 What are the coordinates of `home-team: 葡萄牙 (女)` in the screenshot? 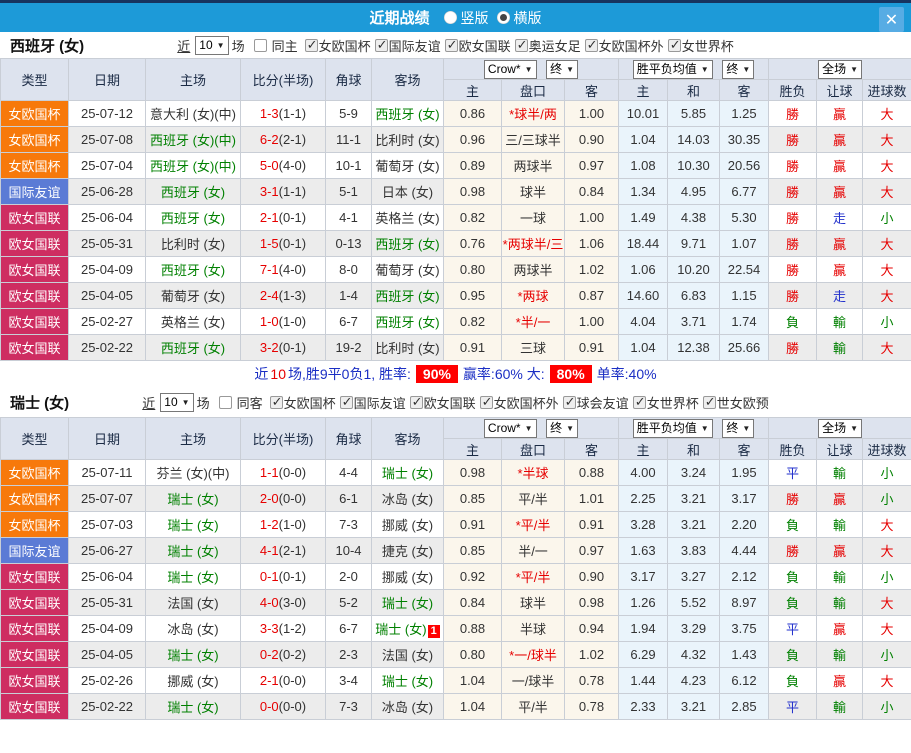 It's located at (193, 295).